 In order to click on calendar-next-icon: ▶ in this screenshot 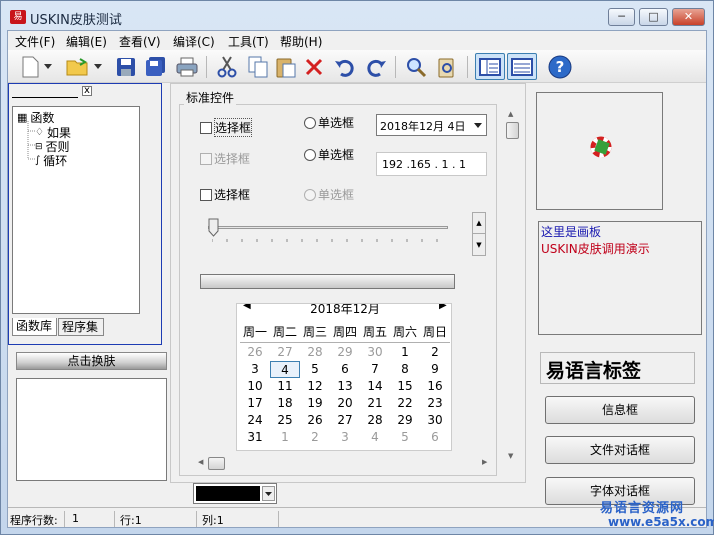, I will do `click(443, 307)`.